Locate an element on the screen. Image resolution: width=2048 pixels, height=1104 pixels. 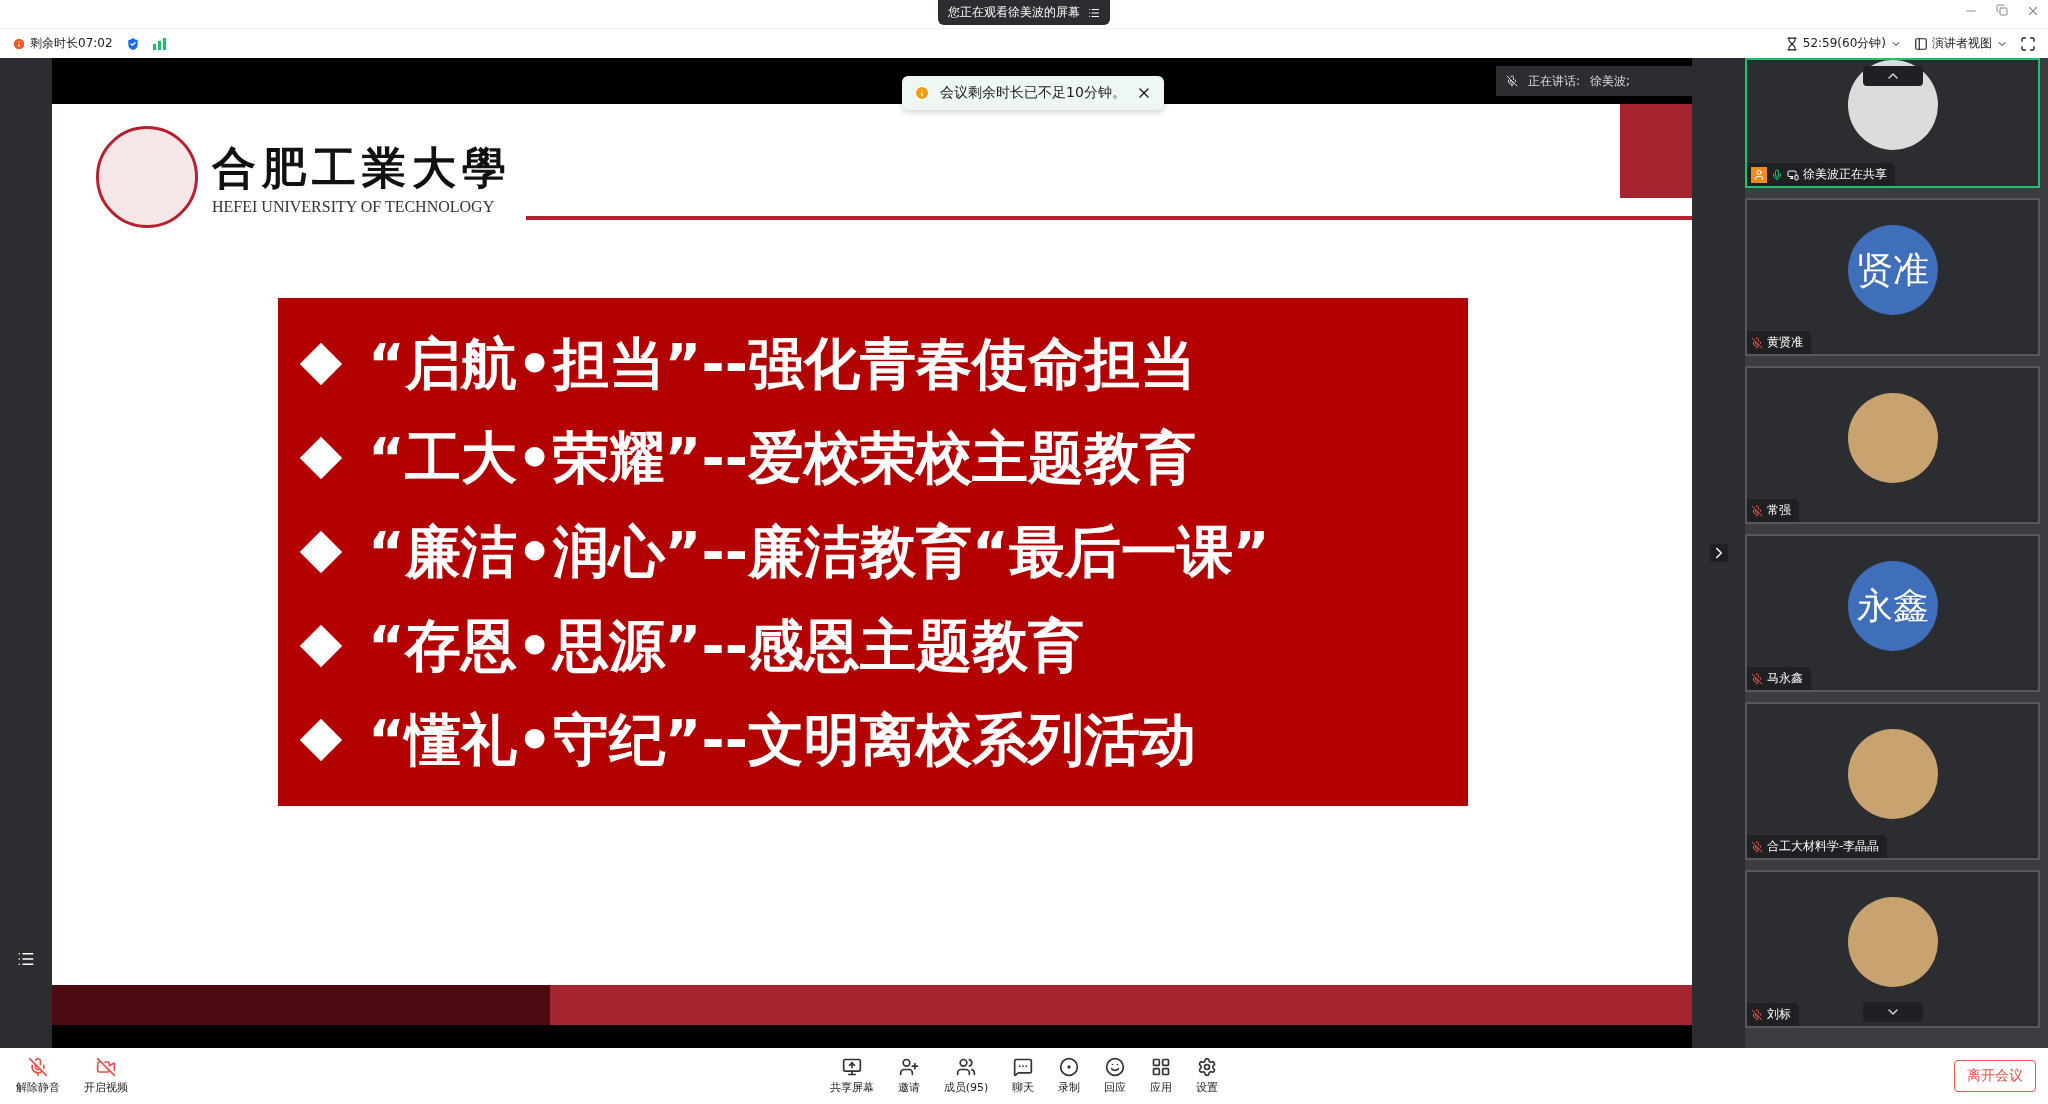
screen-icon is located at coordinates (1793, 174).